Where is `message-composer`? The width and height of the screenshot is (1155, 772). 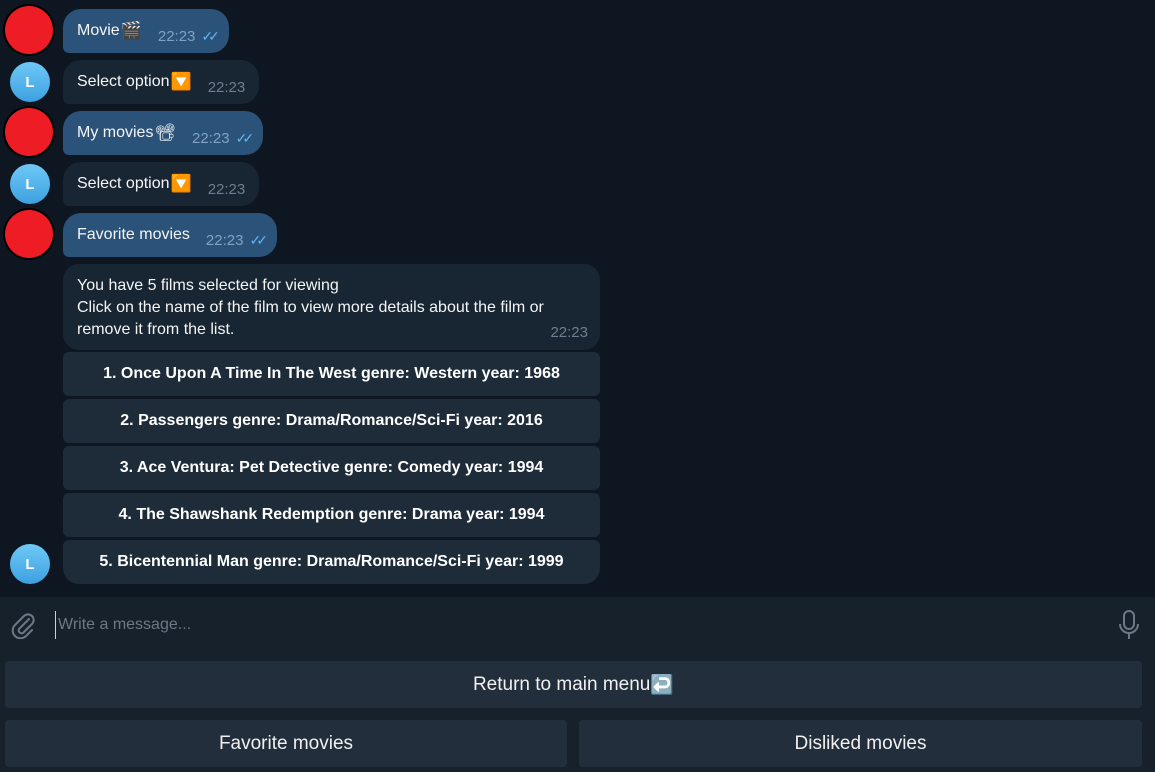 message-composer is located at coordinates (577, 625).